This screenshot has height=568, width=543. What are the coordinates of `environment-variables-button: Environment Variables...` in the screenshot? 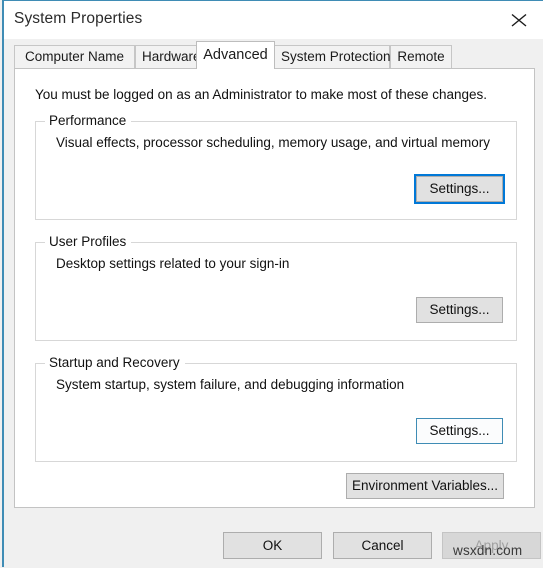 It's located at (425, 486).